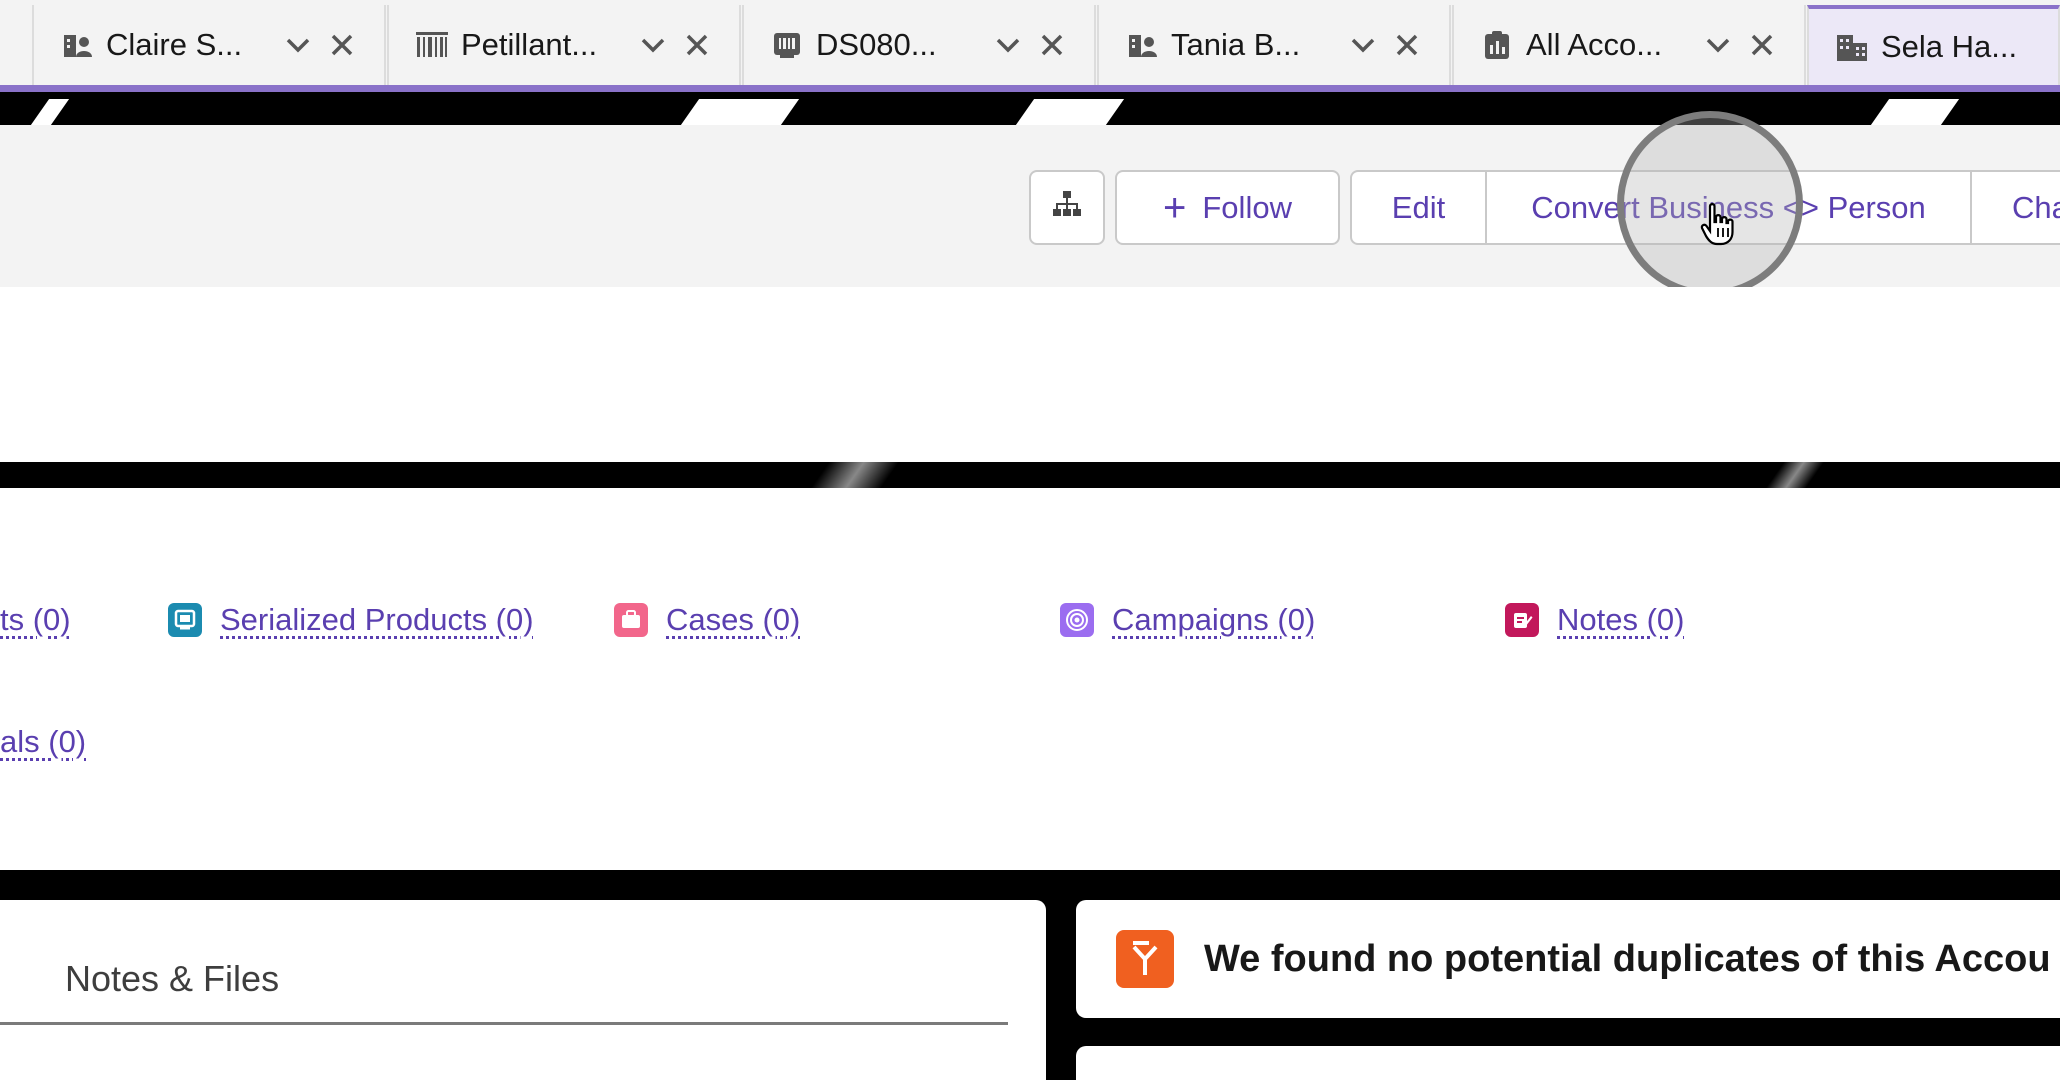 The width and height of the screenshot is (2060, 1080). I want to click on related-link-partial-bottom: als (0), so click(43, 742).